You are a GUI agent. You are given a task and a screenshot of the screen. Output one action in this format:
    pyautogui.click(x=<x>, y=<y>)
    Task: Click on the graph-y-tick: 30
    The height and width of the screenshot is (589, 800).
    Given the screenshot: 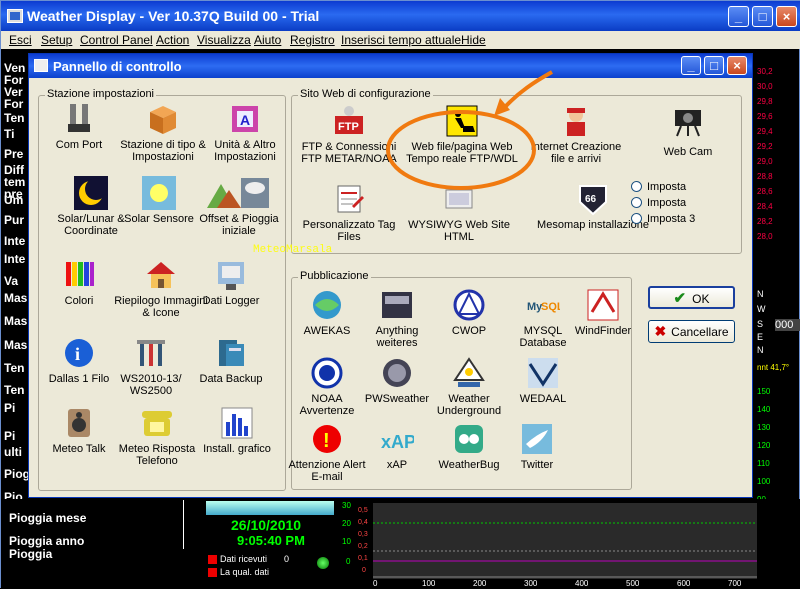 What is the action you would take?
    pyautogui.click(x=346, y=505)
    